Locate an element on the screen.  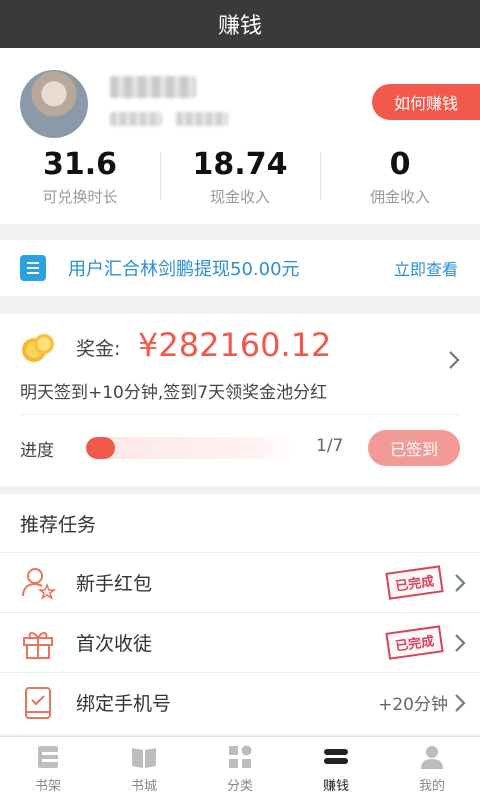
progress-fill is located at coordinates (101, 448).